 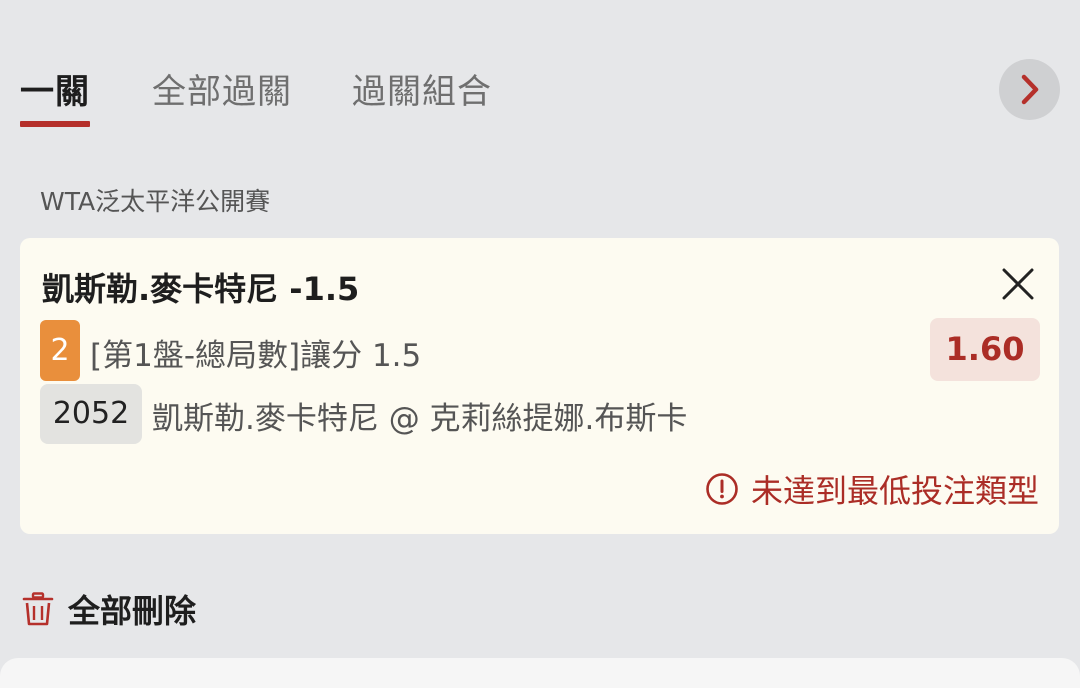 I want to click on league-name: WTA泛太平洋公開賽, so click(x=155, y=201).